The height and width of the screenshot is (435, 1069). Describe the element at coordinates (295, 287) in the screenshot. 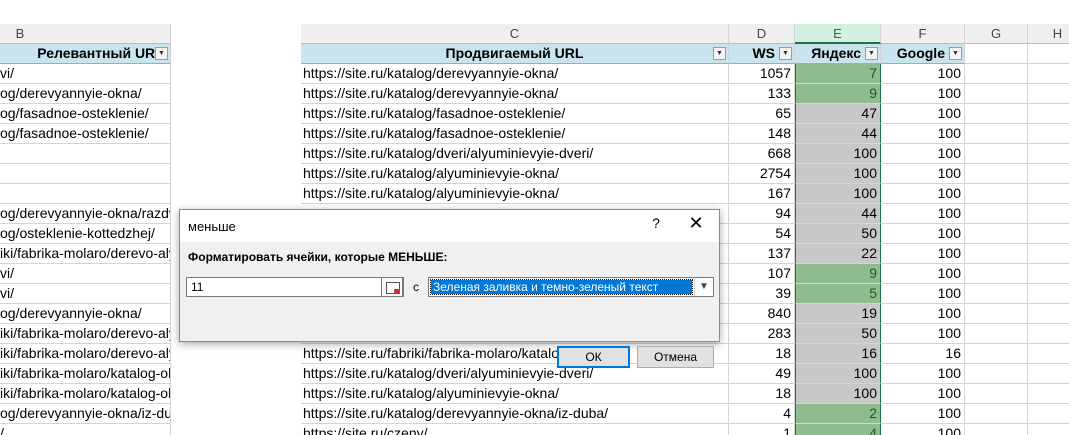

I see `threshold-input: 11` at that location.